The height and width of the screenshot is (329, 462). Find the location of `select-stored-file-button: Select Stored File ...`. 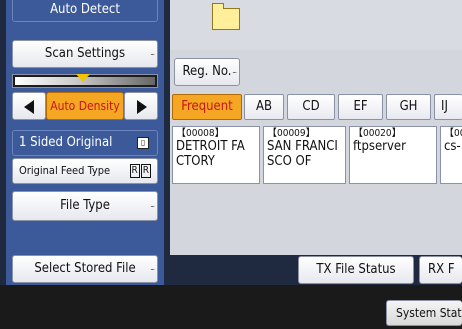

select-stored-file-button: Select Stored File ... is located at coordinates (85, 269).